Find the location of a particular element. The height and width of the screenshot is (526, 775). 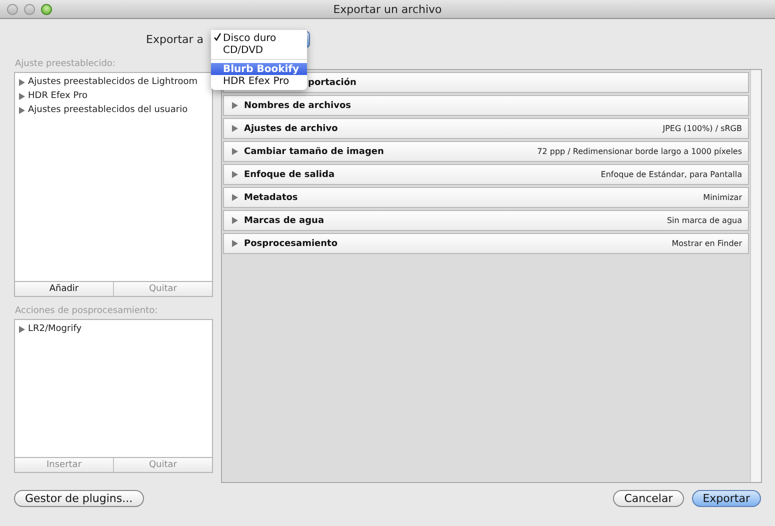

section-title: Enfoque de salida is located at coordinates (289, 175).